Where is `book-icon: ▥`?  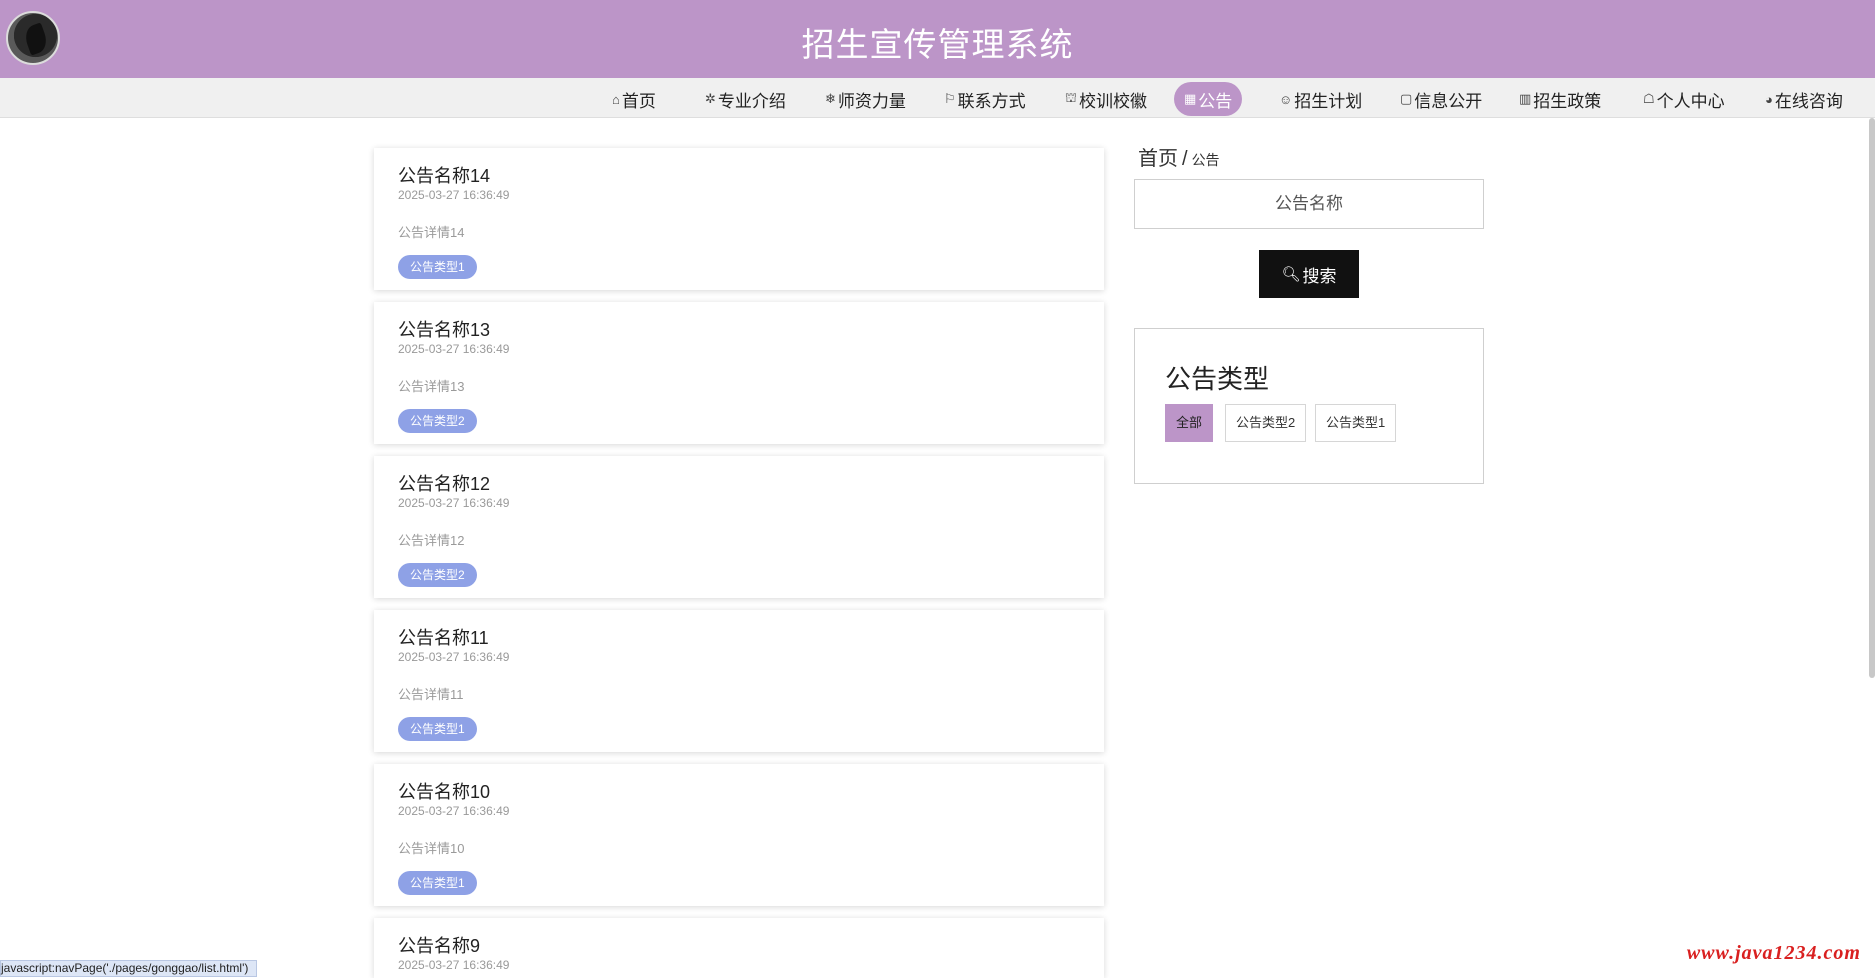 book-icon: ▥ is located at coordinates (1525, 98).